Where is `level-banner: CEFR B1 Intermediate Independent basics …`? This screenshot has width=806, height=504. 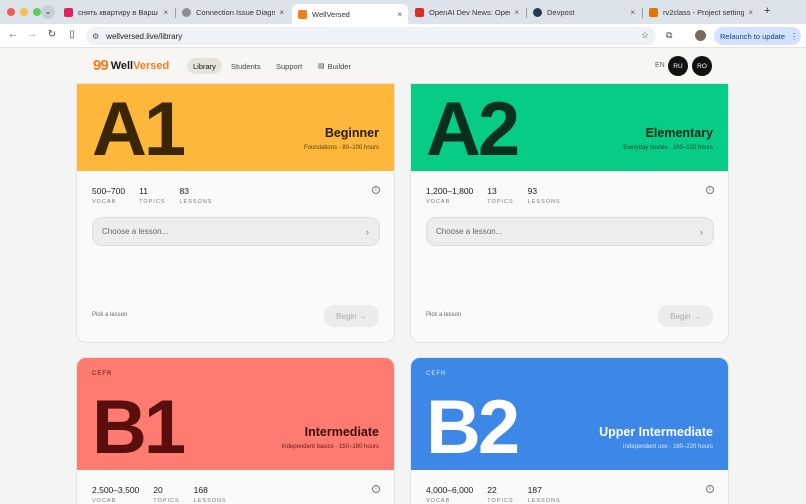 level-banner: CEFR B1 Intermediate Independent basics … is located at coordinates (235, 414).